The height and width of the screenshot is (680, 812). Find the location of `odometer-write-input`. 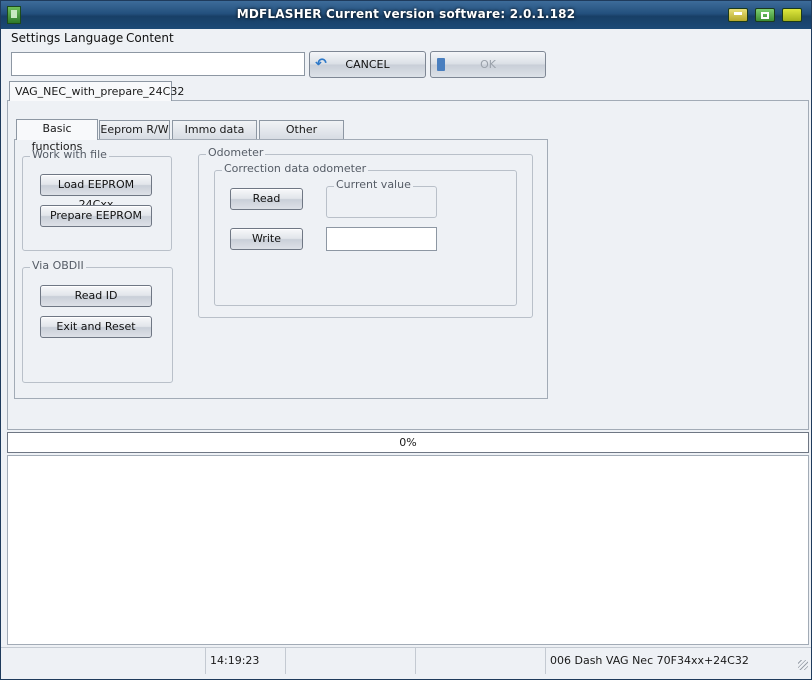

odometer-write-input is located at coordinates (381, 239).